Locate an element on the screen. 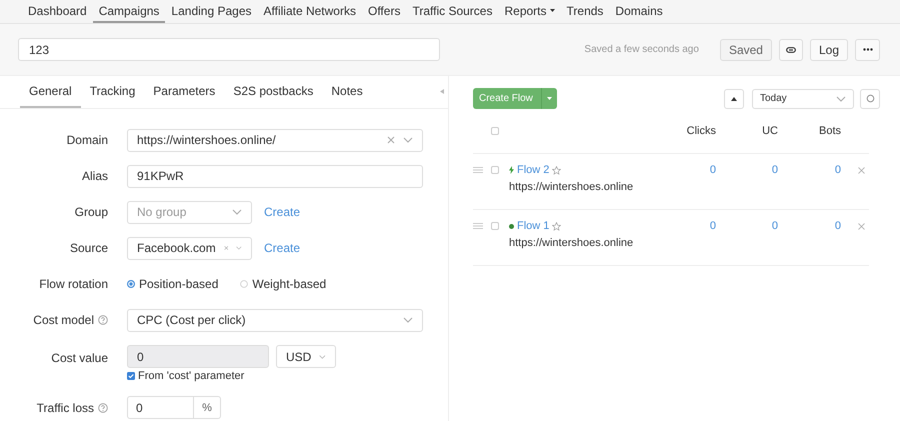 The height and width of the screenshot is (421, 900). select-value: https://wintershoes.online/ is located at coordinates (207, 140).